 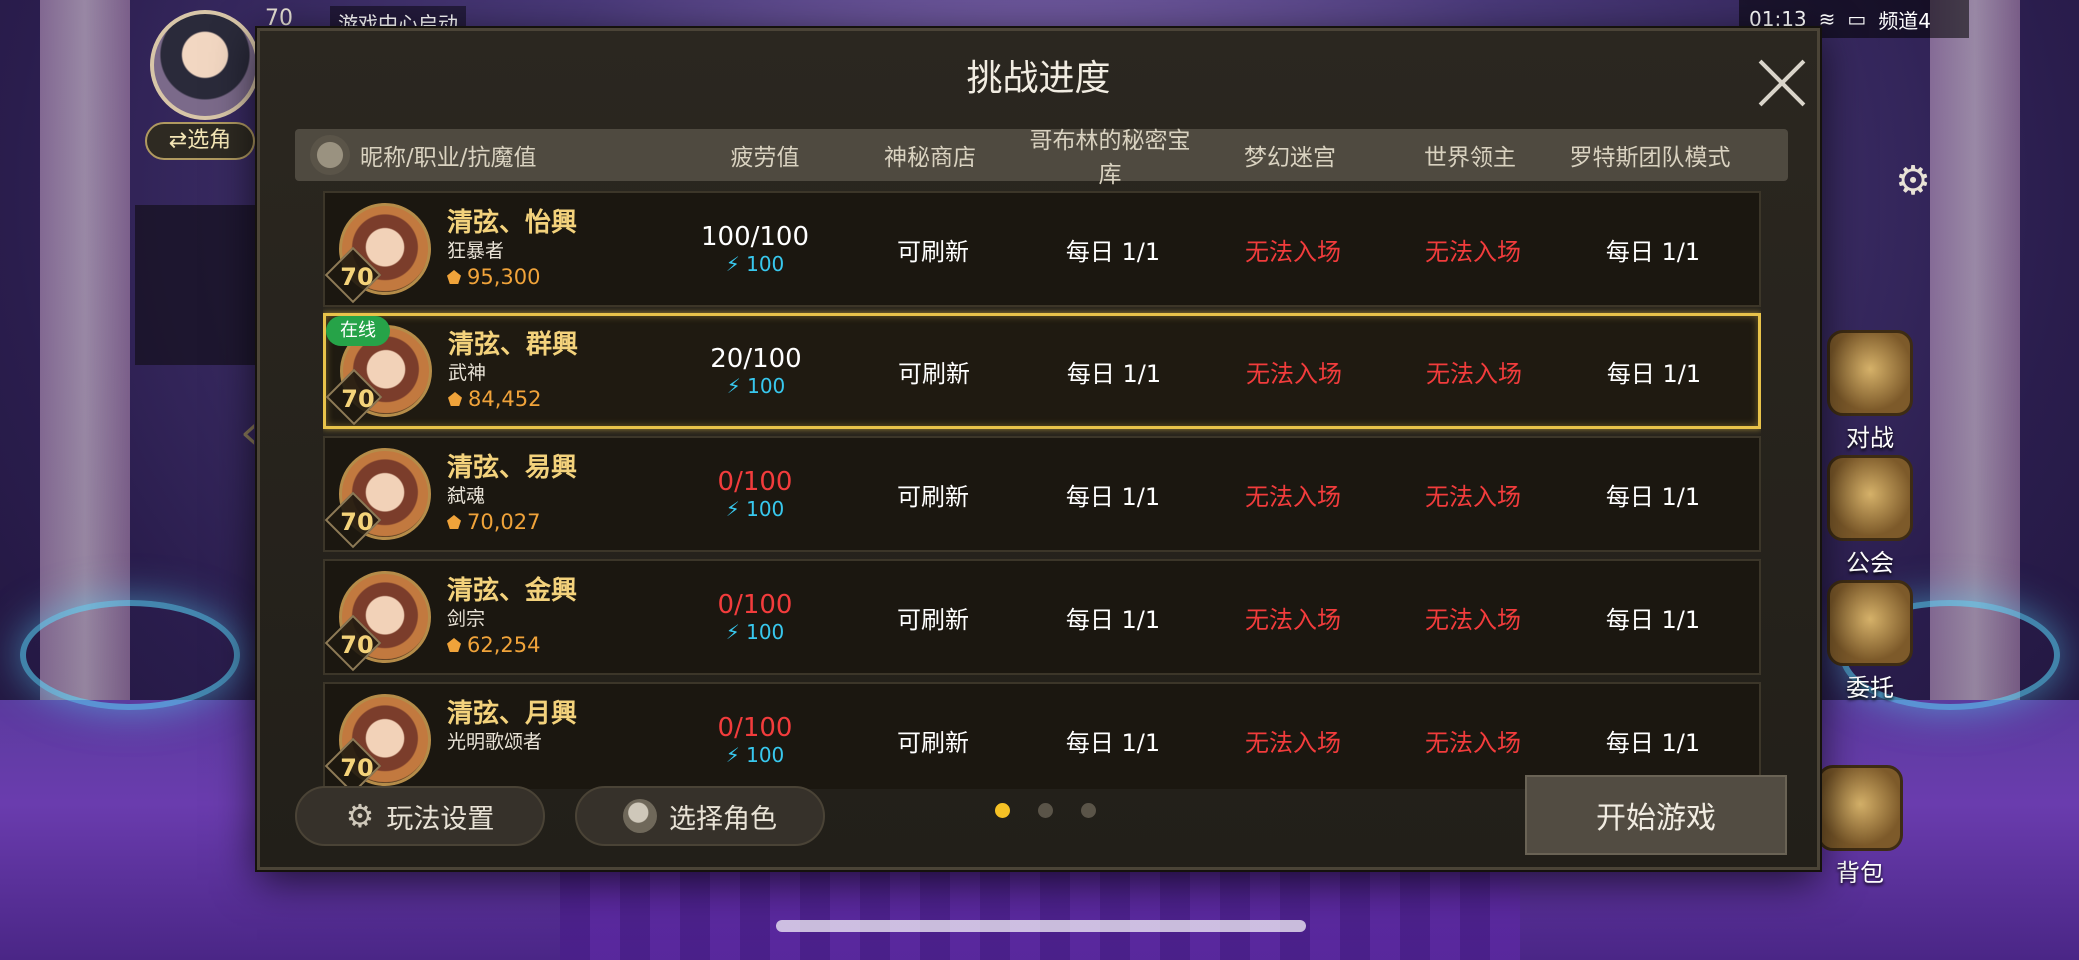 I want to click on select-role-button: 选择角色, so click(x=700, y=816).